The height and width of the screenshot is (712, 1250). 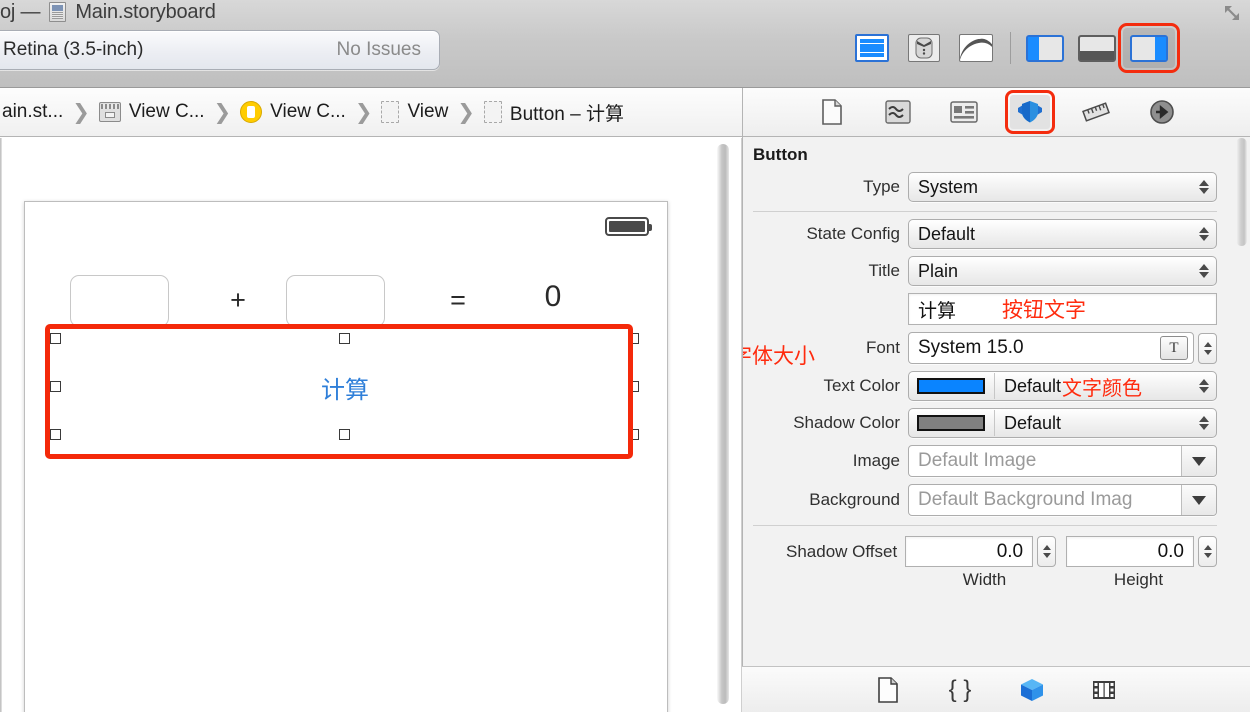 I want to click on bottom-pane-icon, so click(x=1097, y=48).